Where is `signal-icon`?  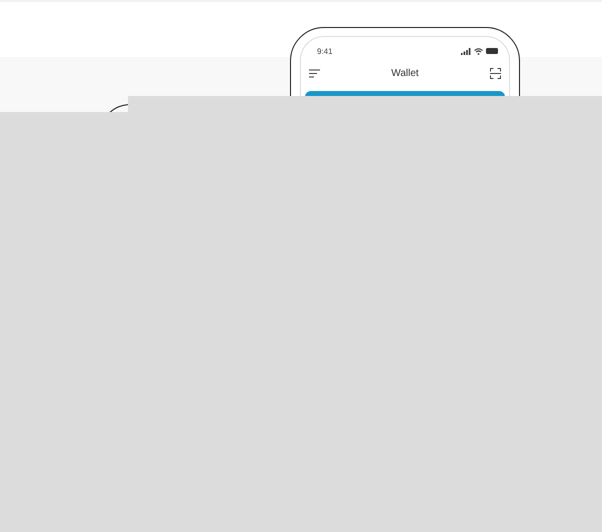 signal-icon is located at coordinates (466, 51).